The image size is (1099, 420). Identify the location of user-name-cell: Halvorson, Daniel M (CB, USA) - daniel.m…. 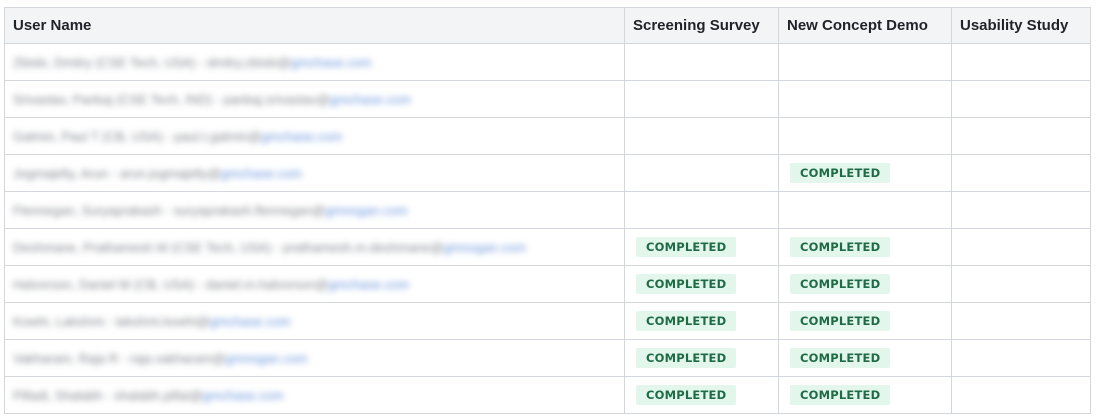
(314, 284).